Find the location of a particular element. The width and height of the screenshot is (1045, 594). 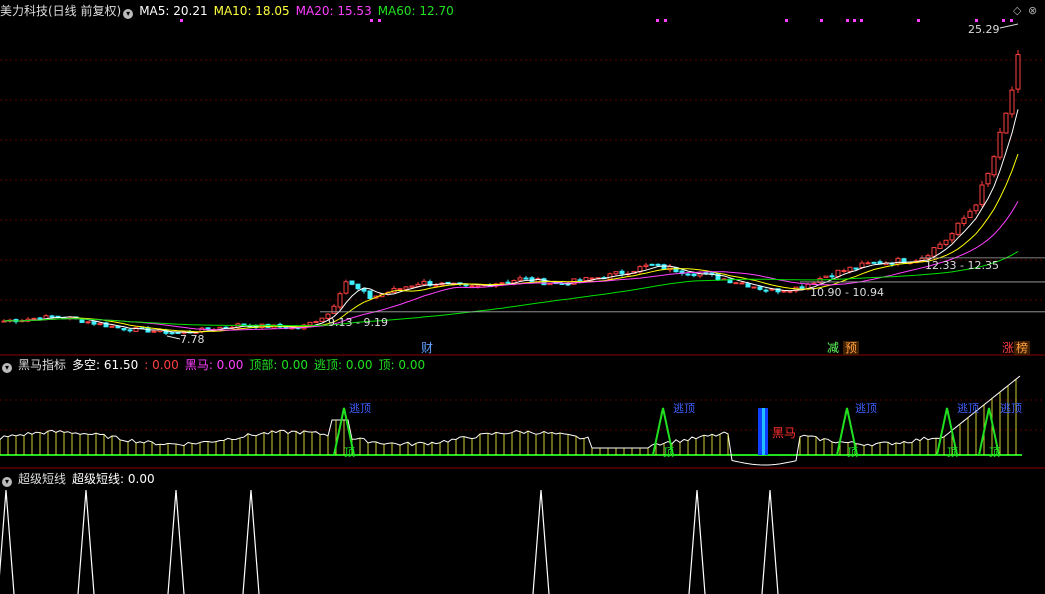

short-header: ▾ 超级短线 超级短线: 0.00 is located at coordinates (80, 479).